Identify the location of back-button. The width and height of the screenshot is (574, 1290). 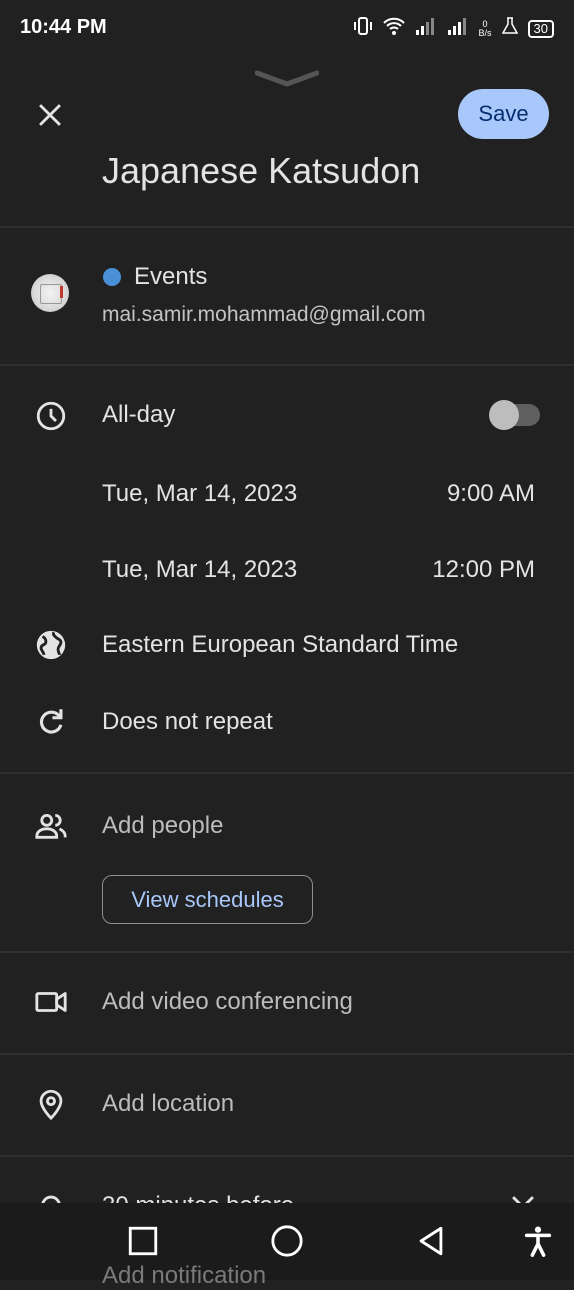
(431, 1241).